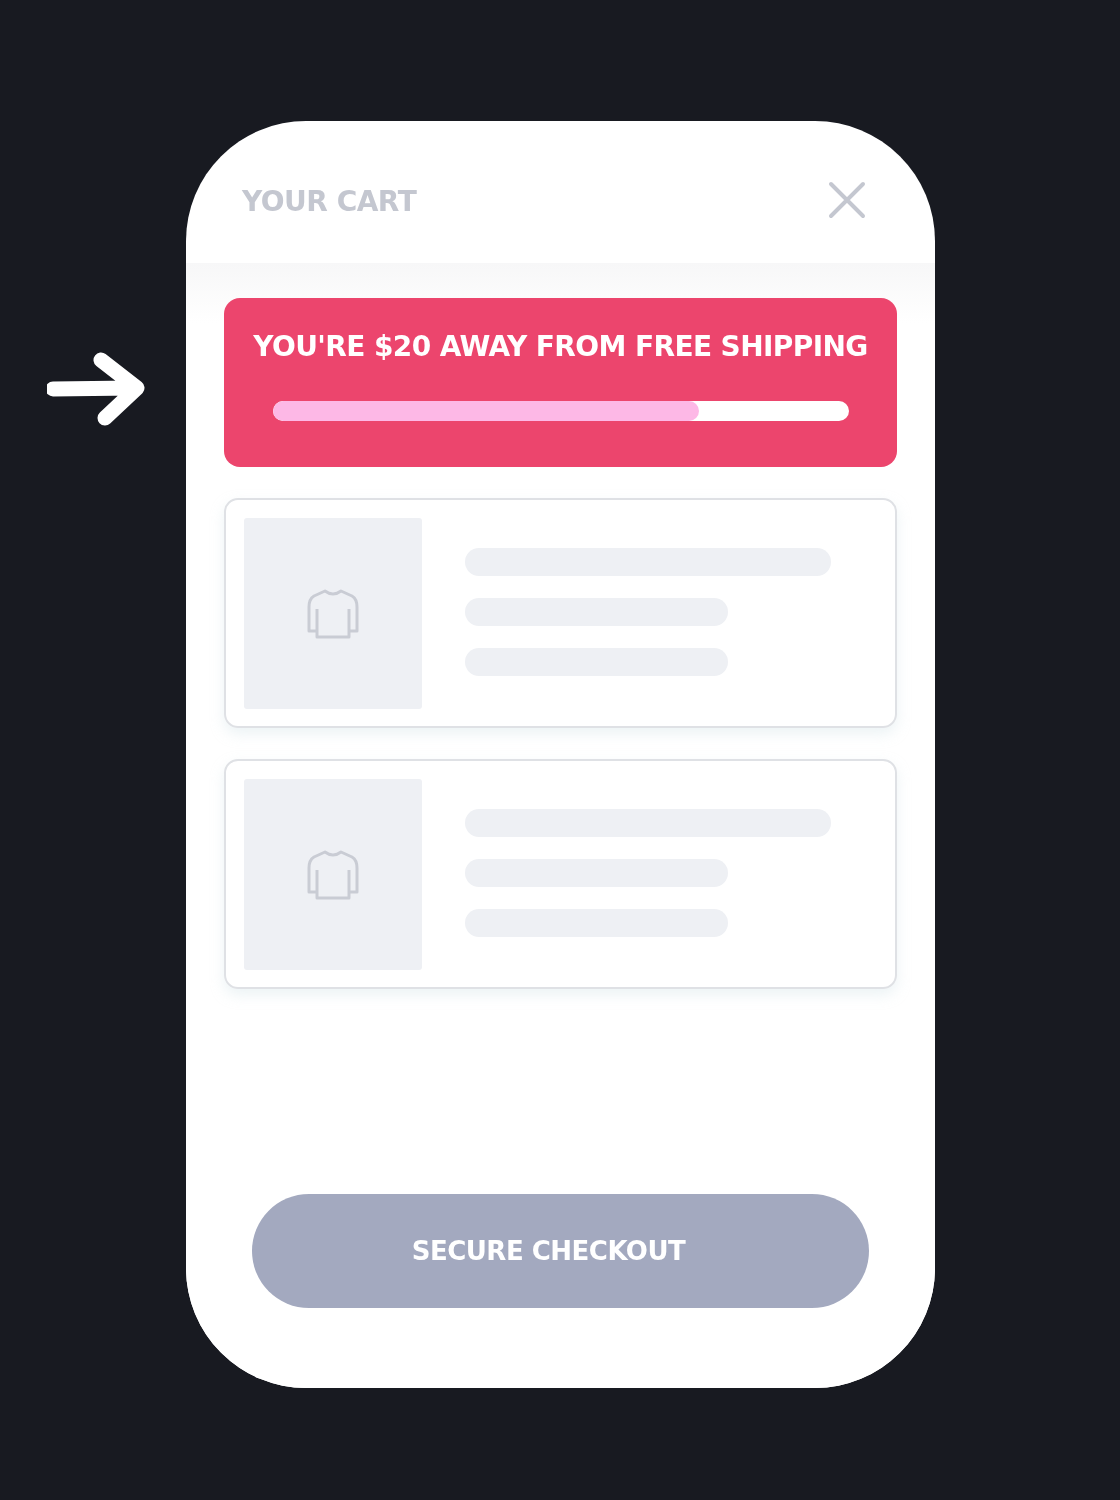 The image size is (1120, 1500). What do you see at coordinates (329, 201) in the screenshot?
I see `cart-title: YOUR CART` at bounding box center [329, 201].